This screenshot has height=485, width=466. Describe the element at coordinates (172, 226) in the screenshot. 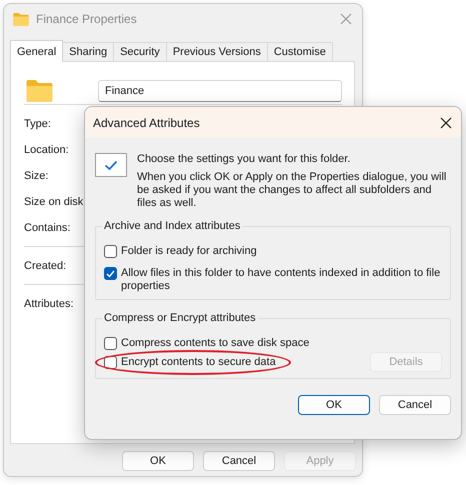

I see `group-title: Archive and Index attributes` at that location.